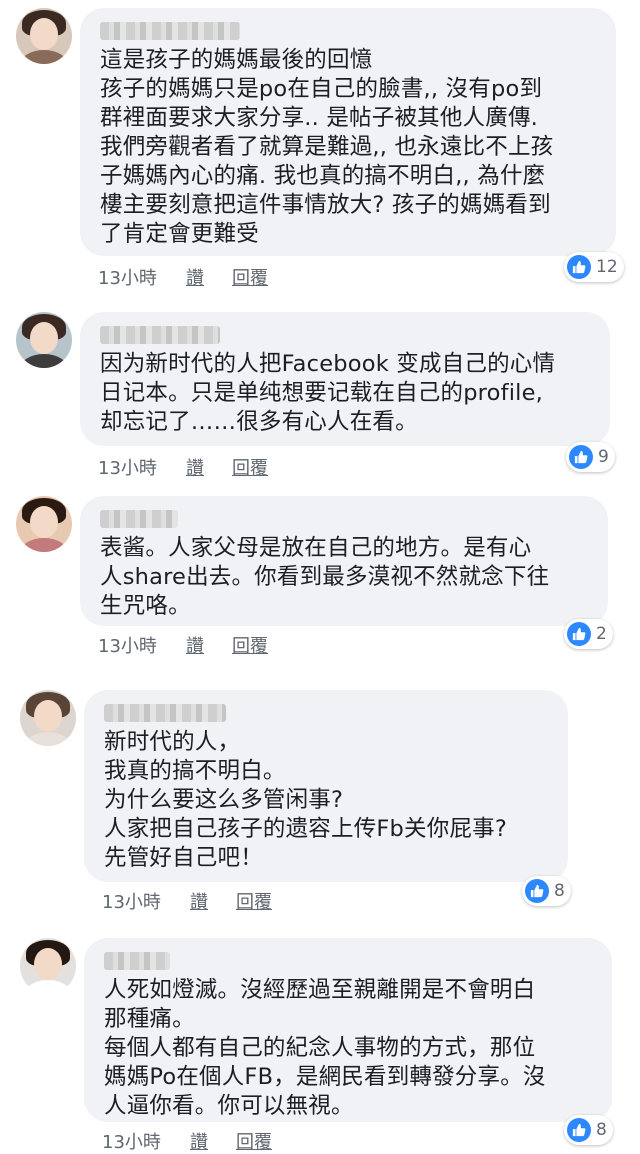 The width and height of the screenshot is (640, 1154). Describe the element at coordinates (594, 267) in the screenshot. I see `reaction-count: 12` at that location.